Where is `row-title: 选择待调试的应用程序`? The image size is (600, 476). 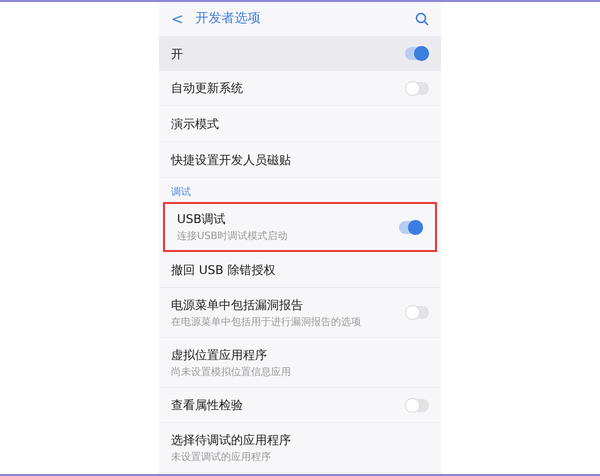
row-title: 选择待调试的应用程序 is located at coordinates (231, 440).